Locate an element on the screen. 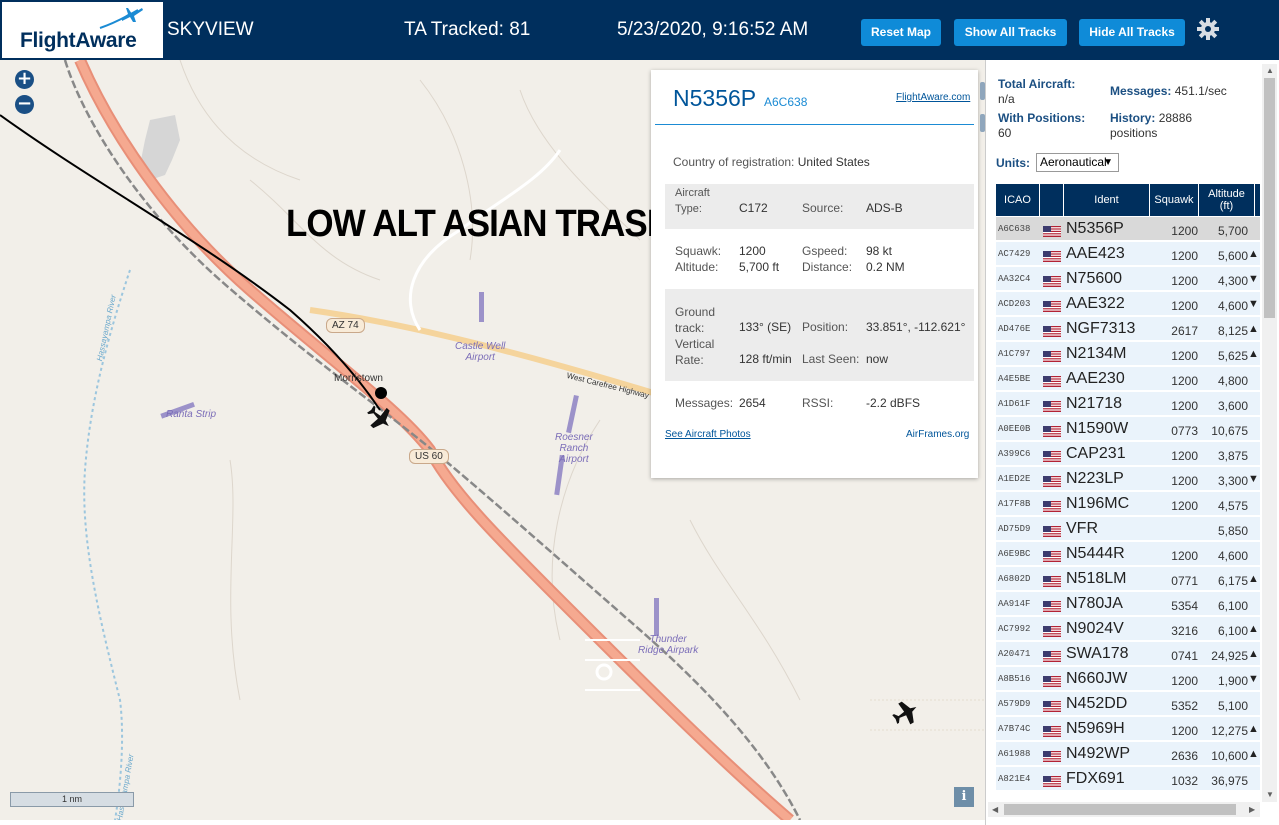 Image resolution: width=1279 pixels, height=825 pixels. aircraft-photos-link: See Aircraft Photos is located at coordinates (708, 434).